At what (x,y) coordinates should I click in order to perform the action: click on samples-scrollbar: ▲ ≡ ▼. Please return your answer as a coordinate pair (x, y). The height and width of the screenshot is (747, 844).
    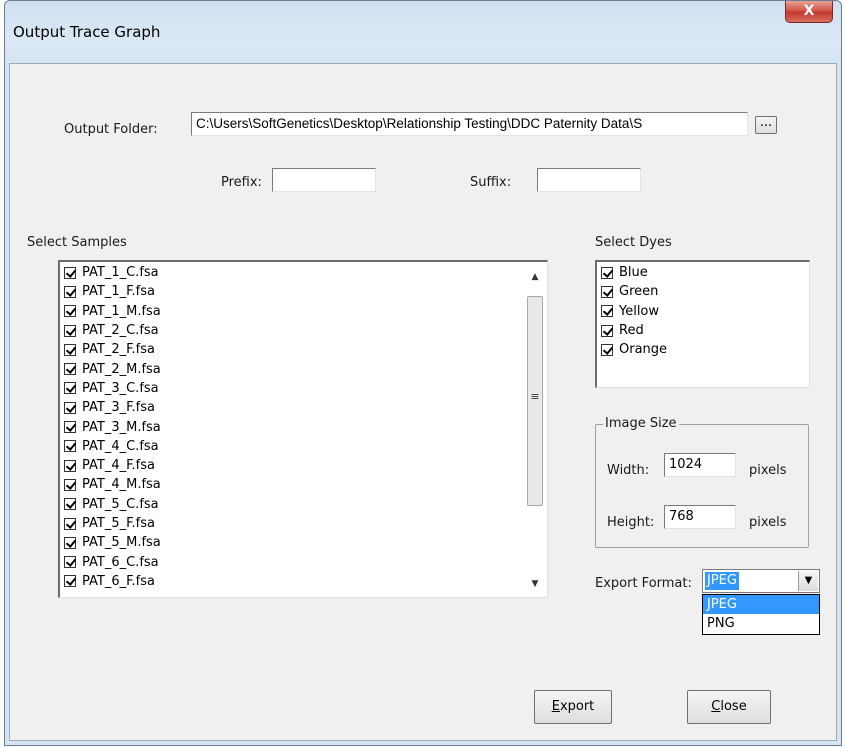
    Looking at the image, I should click on (535, 429).